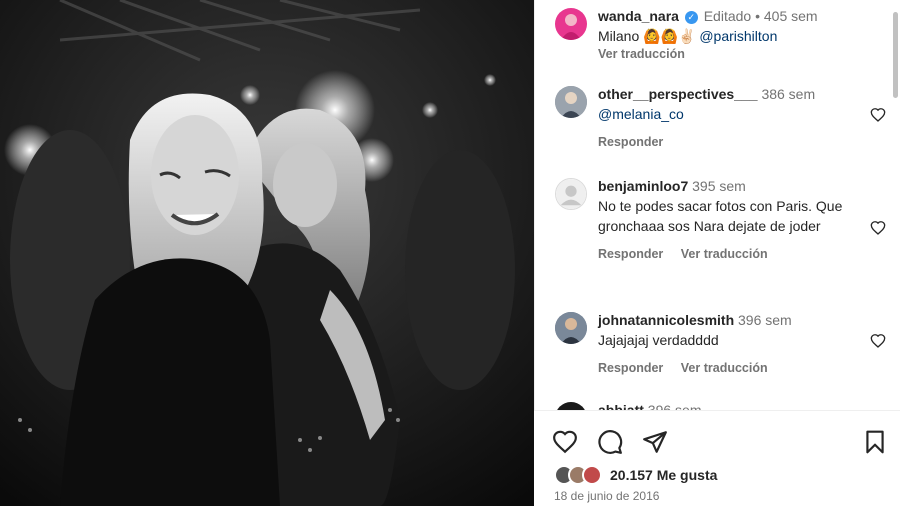  What do you see at coordinates (638, 16) in the screenshot?
I see `caption-username: wanda_nara` at bounding box center [638, 16].